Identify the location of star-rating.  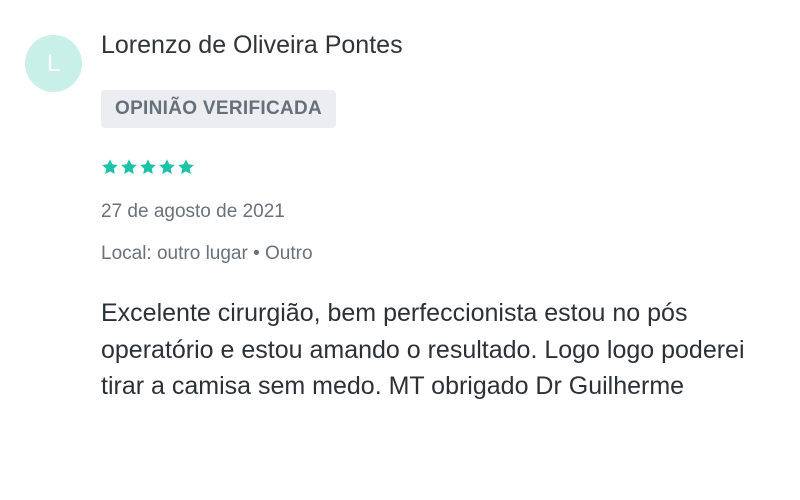
(148, 167).